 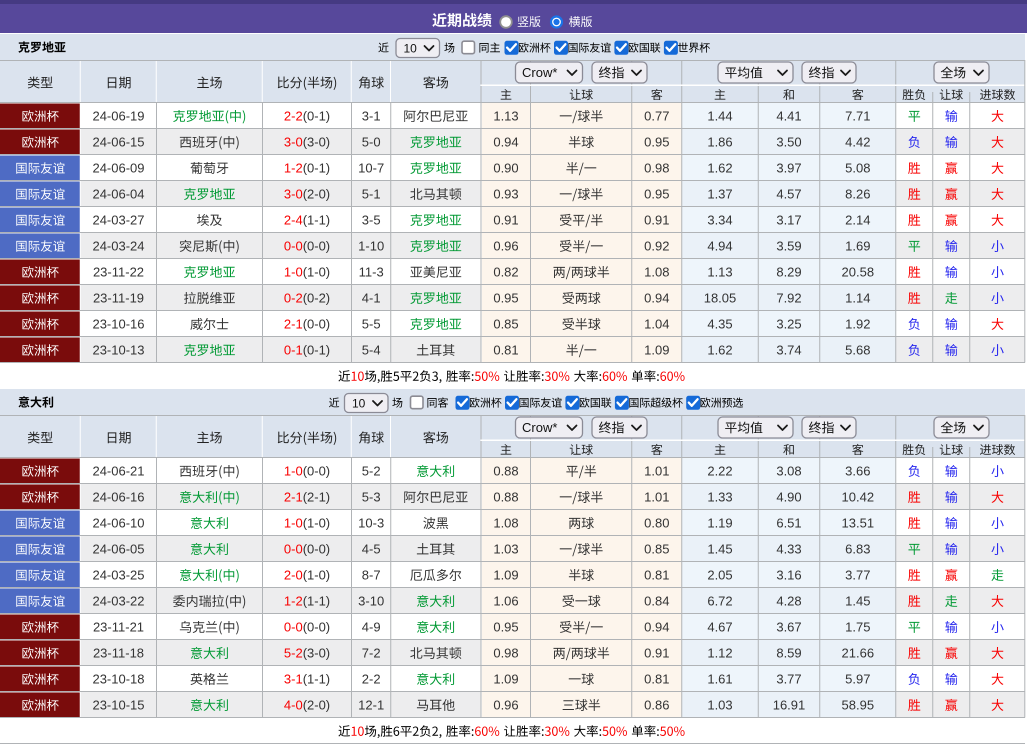 I want to click on svg-text: 3.17, so click(x=788, y=220).